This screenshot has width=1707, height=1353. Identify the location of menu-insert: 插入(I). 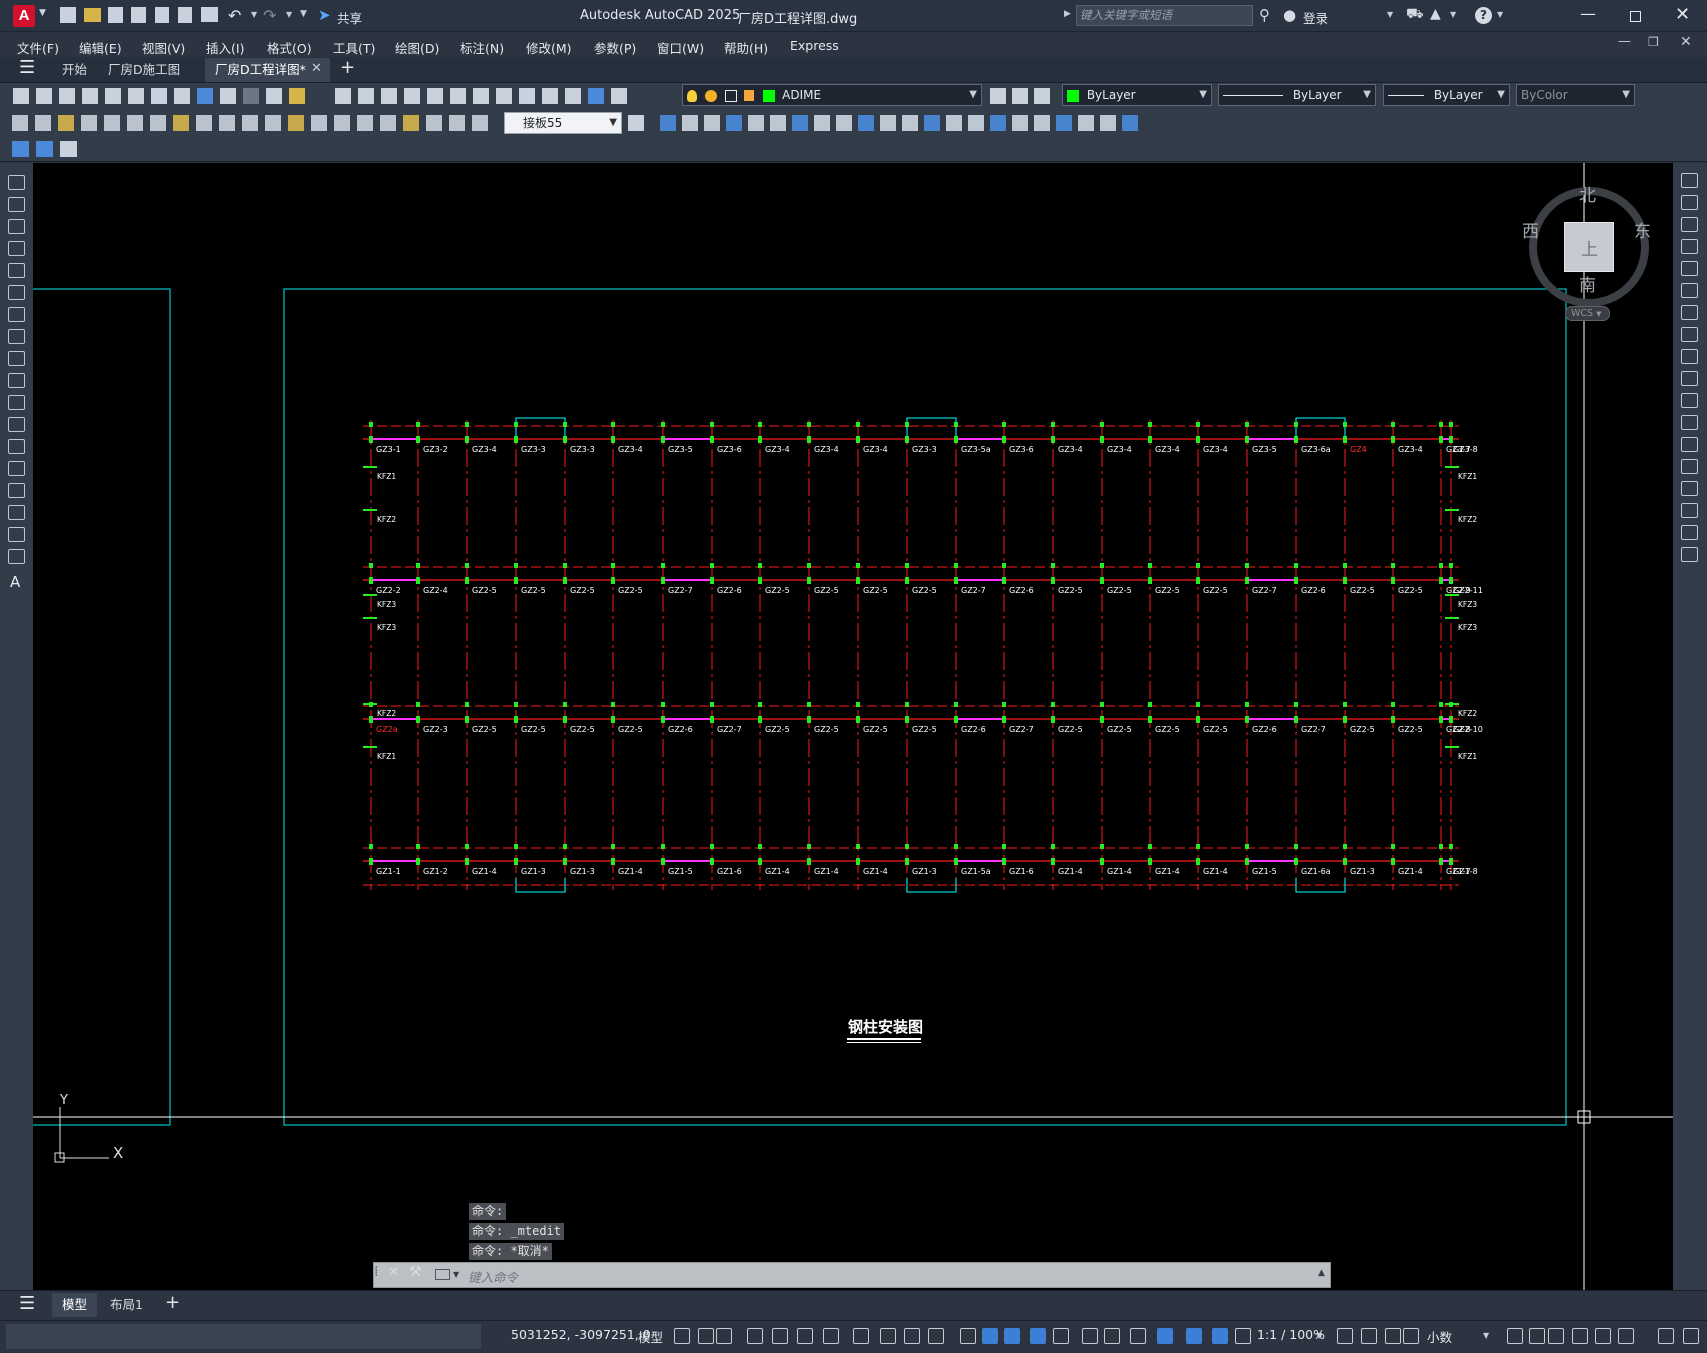
(225, 47).